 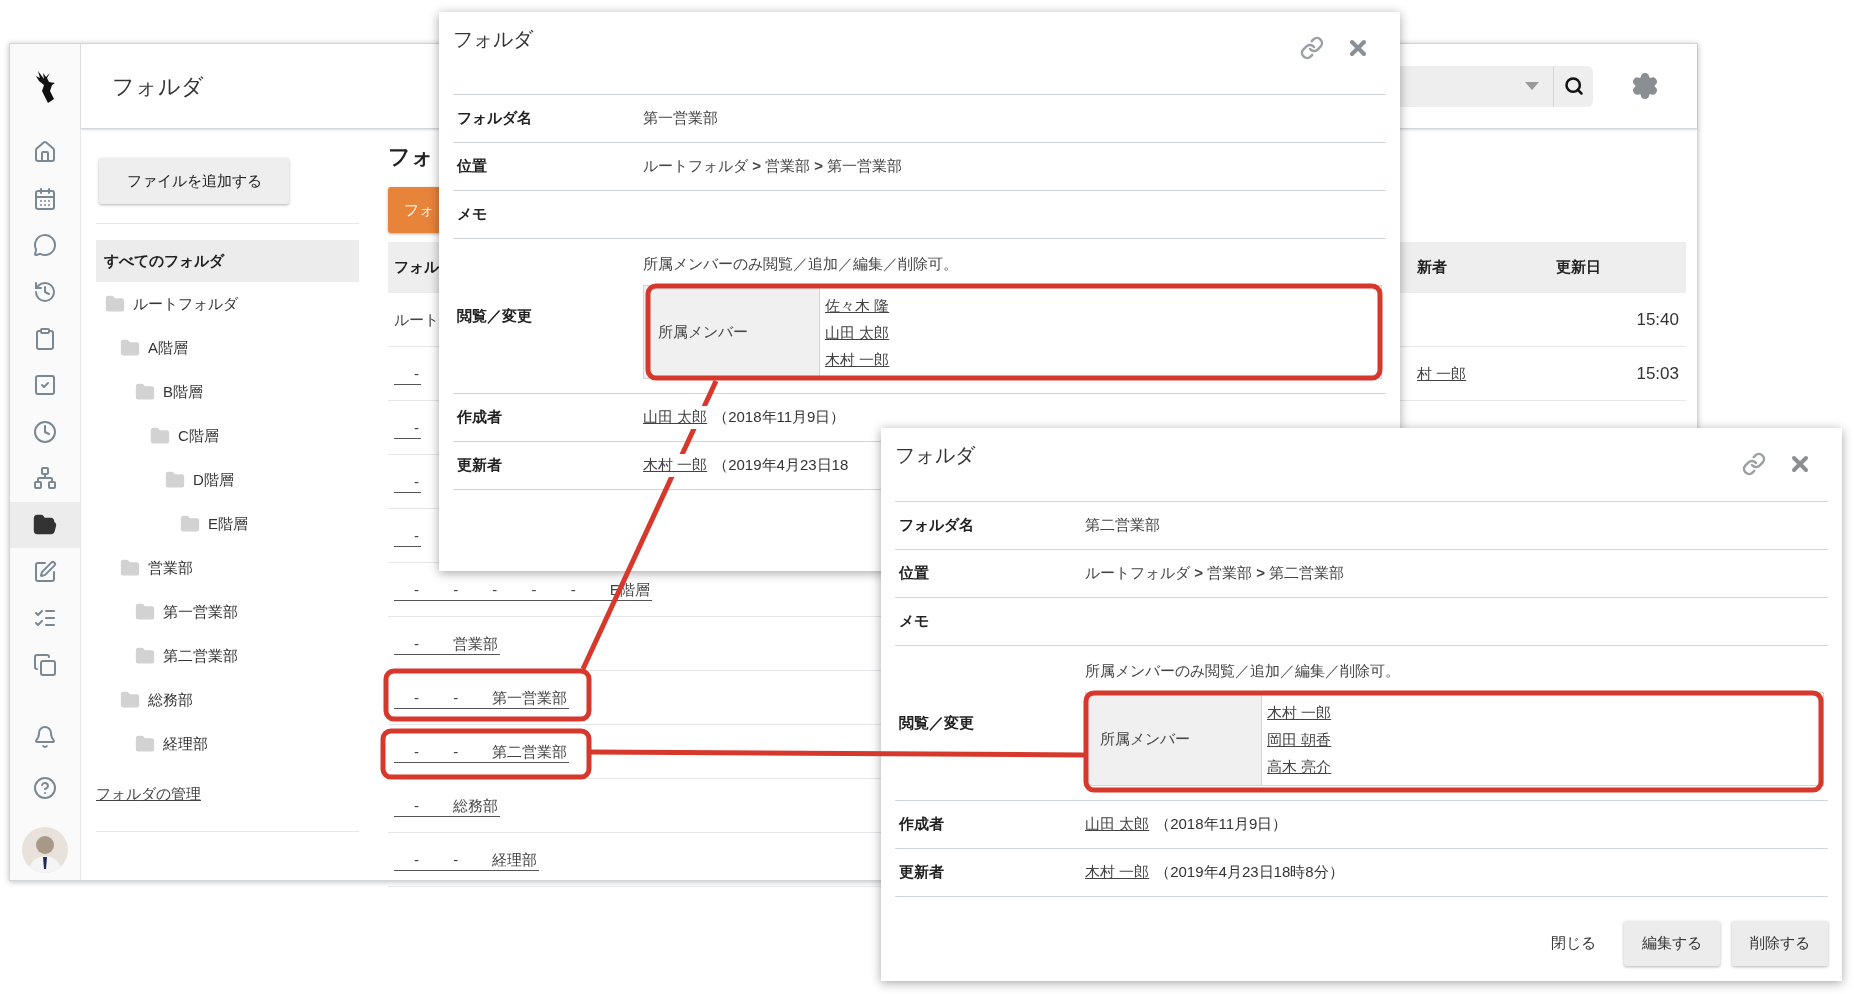 What do you see at coordinates (1442, 373) in the screenshot?
I see `updater-link: 村 一郎` at bounding box center [1442, 373].